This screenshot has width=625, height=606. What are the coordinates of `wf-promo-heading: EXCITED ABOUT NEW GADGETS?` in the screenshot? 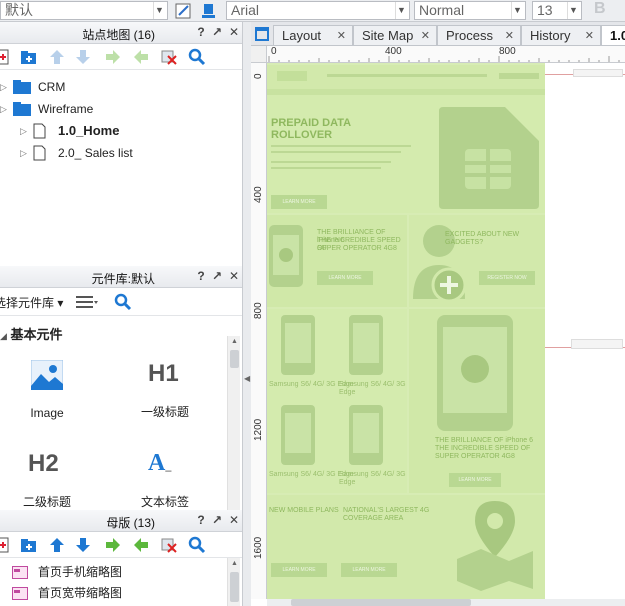 It's located at (482, 238).